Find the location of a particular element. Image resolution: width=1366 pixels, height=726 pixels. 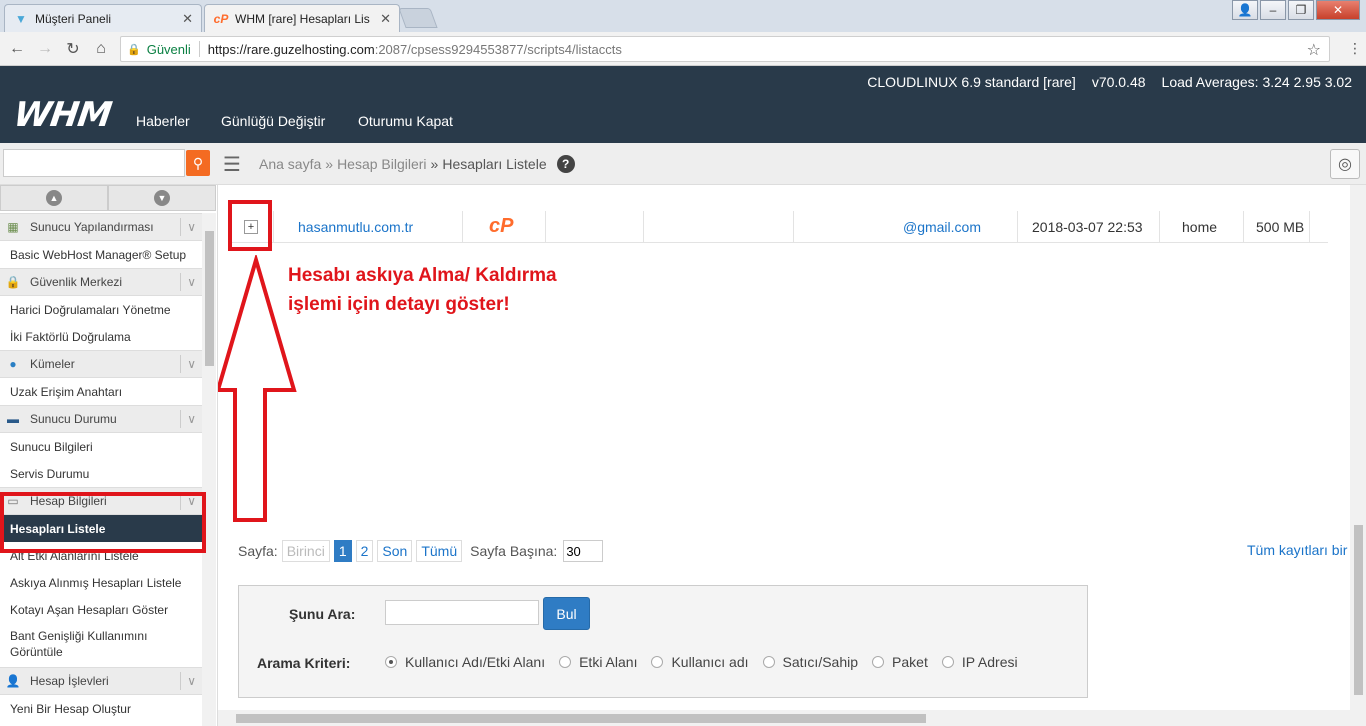

sidebar-item: Servis Durumu is located at coordinates (101, 473).